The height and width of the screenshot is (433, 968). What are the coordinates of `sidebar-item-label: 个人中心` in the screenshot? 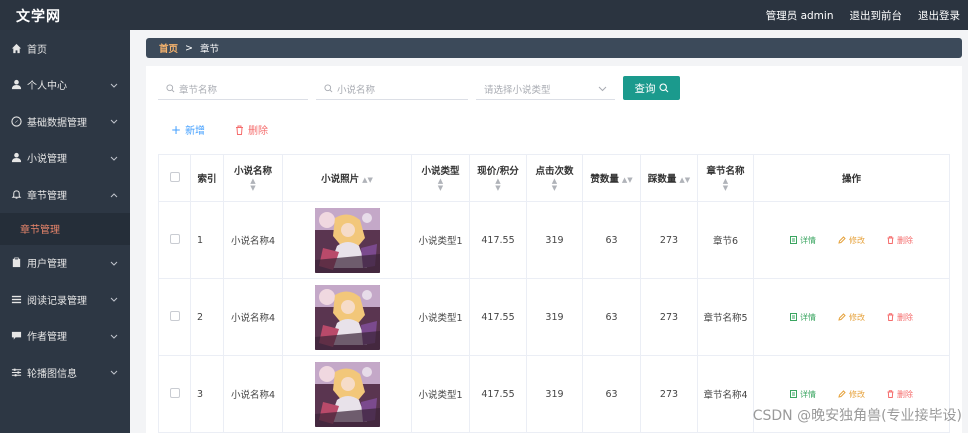 It's located at (47, 87).